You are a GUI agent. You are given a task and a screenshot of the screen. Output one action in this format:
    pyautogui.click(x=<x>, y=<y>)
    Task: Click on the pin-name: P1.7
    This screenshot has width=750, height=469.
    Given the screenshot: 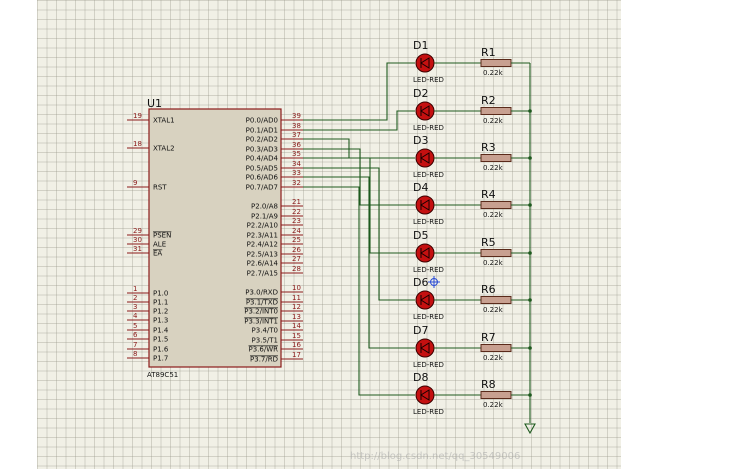 What is the action you would take?
    pyautogui.click(x=160, y=359)
    